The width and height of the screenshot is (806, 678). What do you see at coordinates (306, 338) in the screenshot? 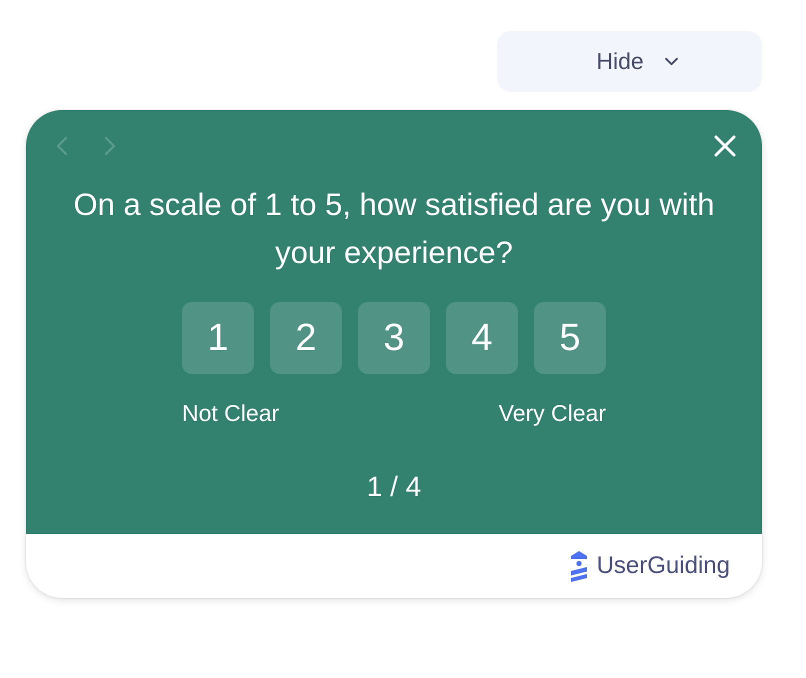
I see `rating-option: 2` at bounding box center [306, 338].